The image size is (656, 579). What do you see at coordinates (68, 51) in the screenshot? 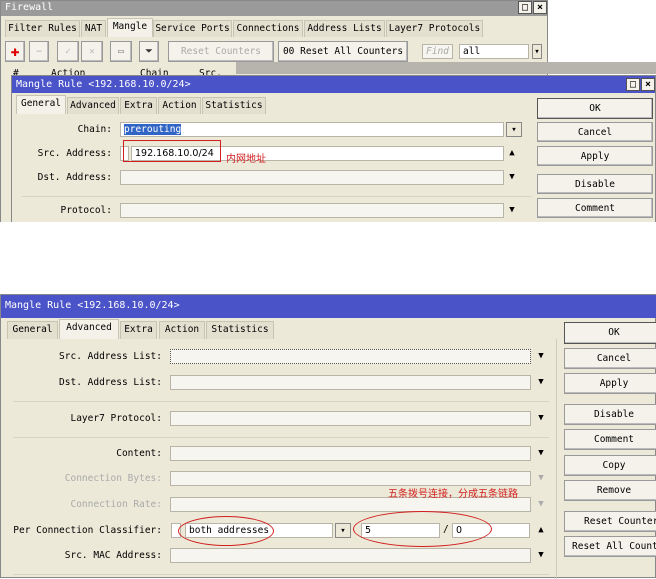
I see `enable-button: ✓` at bounding box center [68, 51].